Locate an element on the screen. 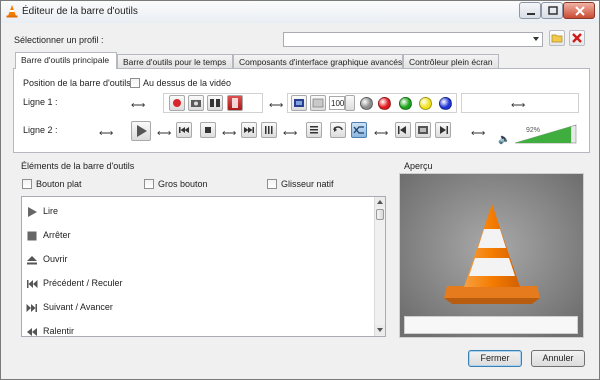 The width and height of the screenshot is (600, 380). tab-main-toolbar: Barre d'outils principale is located at coordinates (66, 60).